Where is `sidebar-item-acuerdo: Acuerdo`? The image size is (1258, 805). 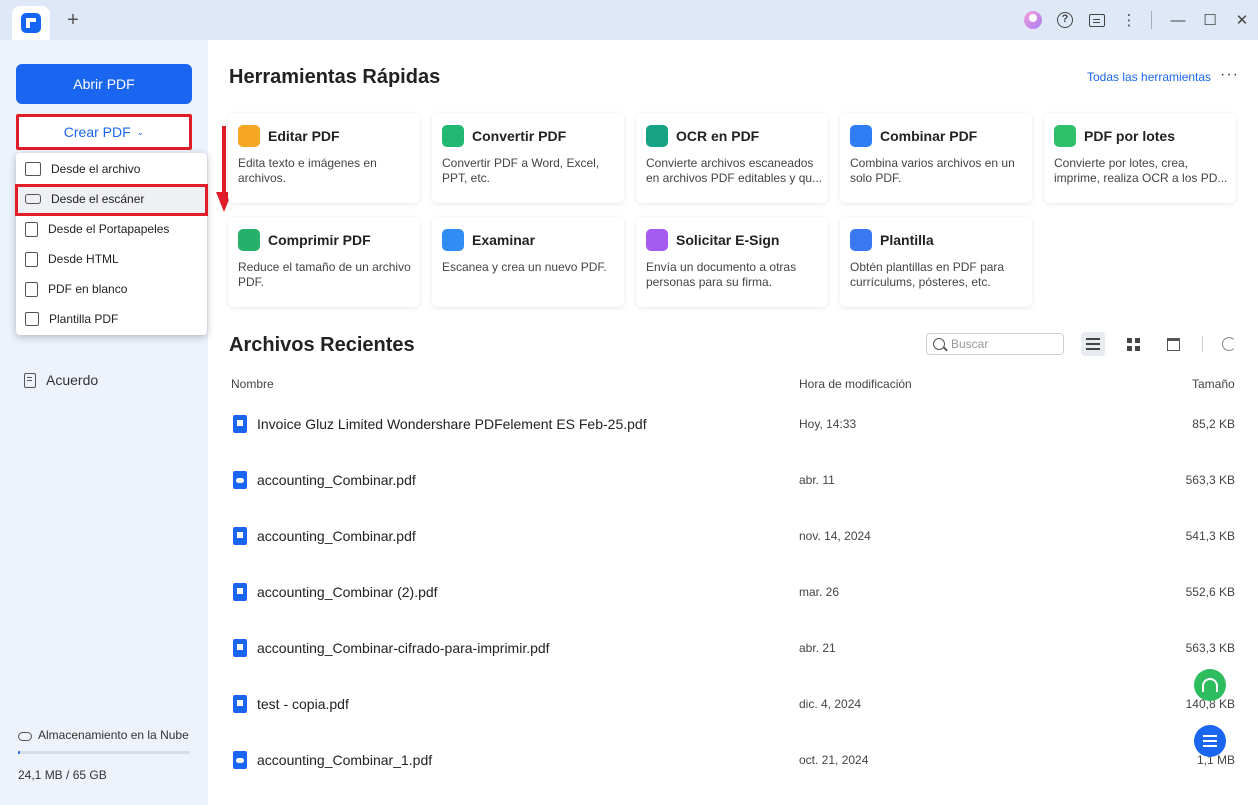
sidebar-item-acuerdo: Acuerdo is located at coordinates (61, 380).